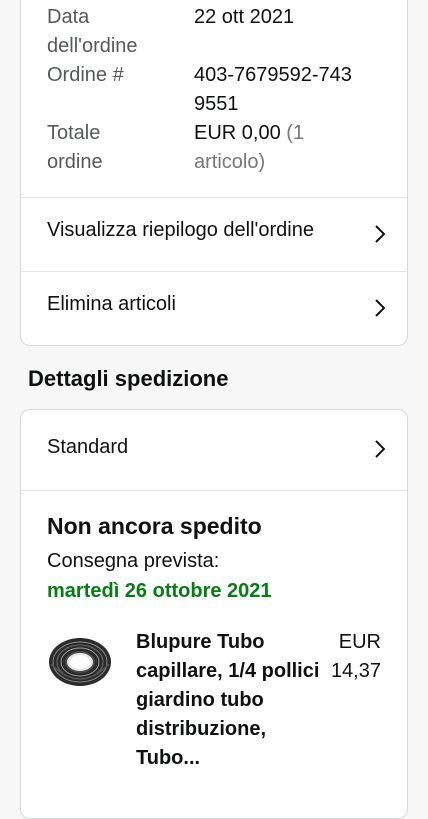 The width and height of the screenshot is (428, 819). Describe the element at coordinates (237, 133) in the screenshot. I see `order-total-value: EUR 0,00` at that location.